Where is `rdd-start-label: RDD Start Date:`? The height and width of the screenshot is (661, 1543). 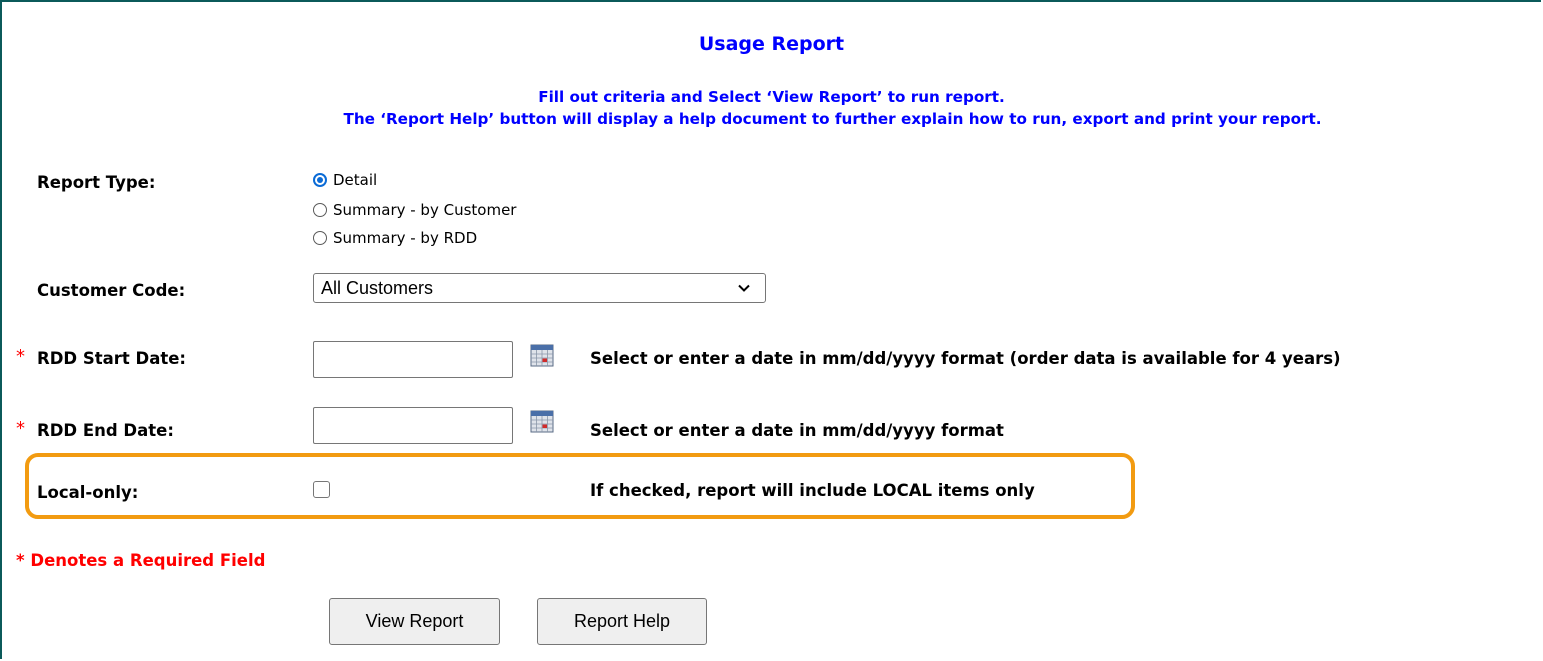 rdd-start-label: RDD Start Date: is located at coordinates (112, 358).